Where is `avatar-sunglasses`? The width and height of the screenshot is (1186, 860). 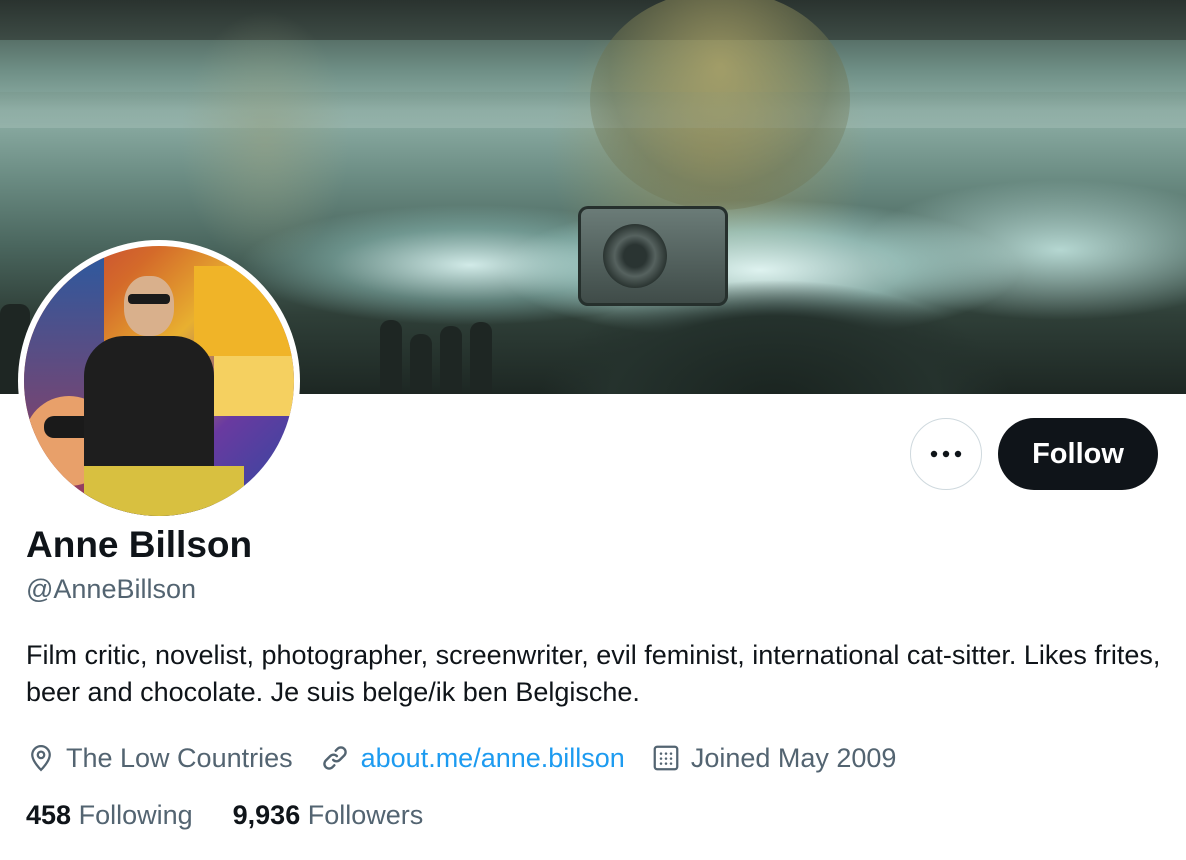 avatar-sunglasses is located at coordinates (149, 299).